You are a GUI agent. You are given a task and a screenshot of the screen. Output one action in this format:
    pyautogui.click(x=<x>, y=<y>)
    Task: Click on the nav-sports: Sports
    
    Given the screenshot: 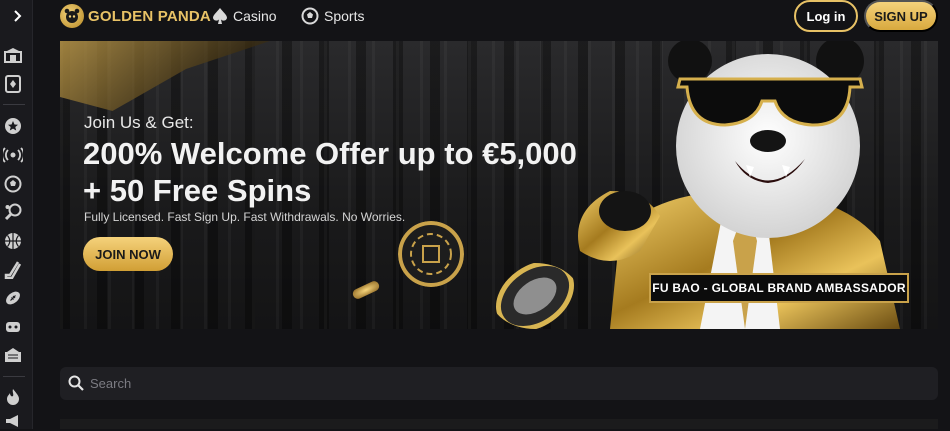 What is the action you would take?
    pyautogui.click(x=332, y=16)
    